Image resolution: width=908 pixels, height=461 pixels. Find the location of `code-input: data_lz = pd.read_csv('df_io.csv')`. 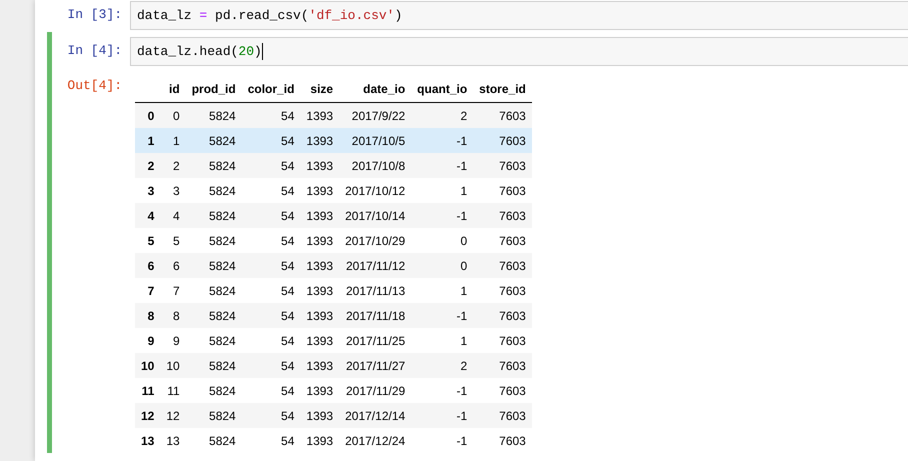

code-input: data_lz = pd.read_csv('df_io.csv') is located at coordinates (519, 15).